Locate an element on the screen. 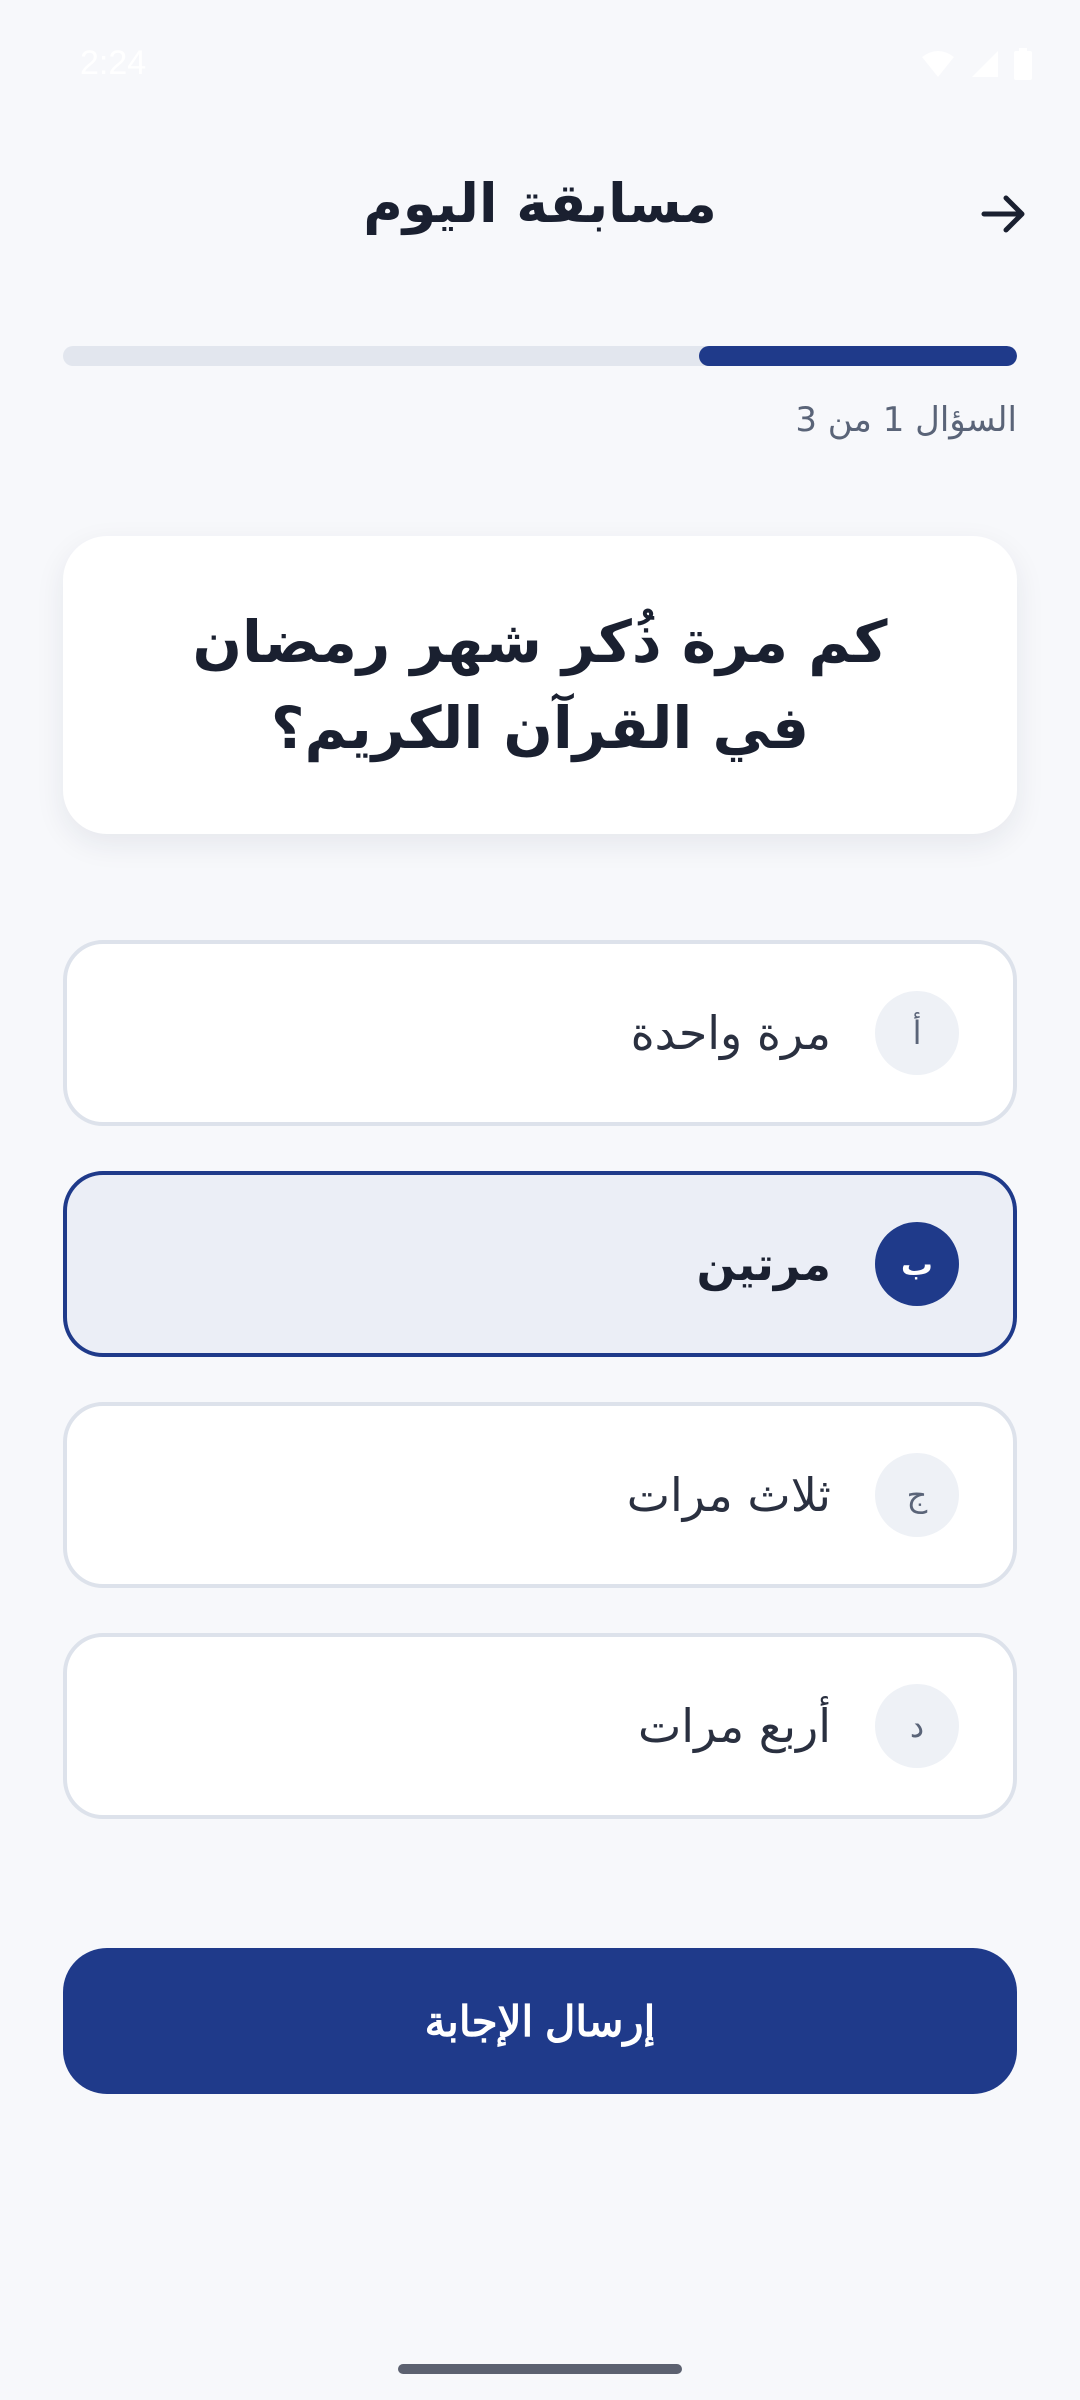  header: مسابقة اليوم is located at coordinates (540, 210).